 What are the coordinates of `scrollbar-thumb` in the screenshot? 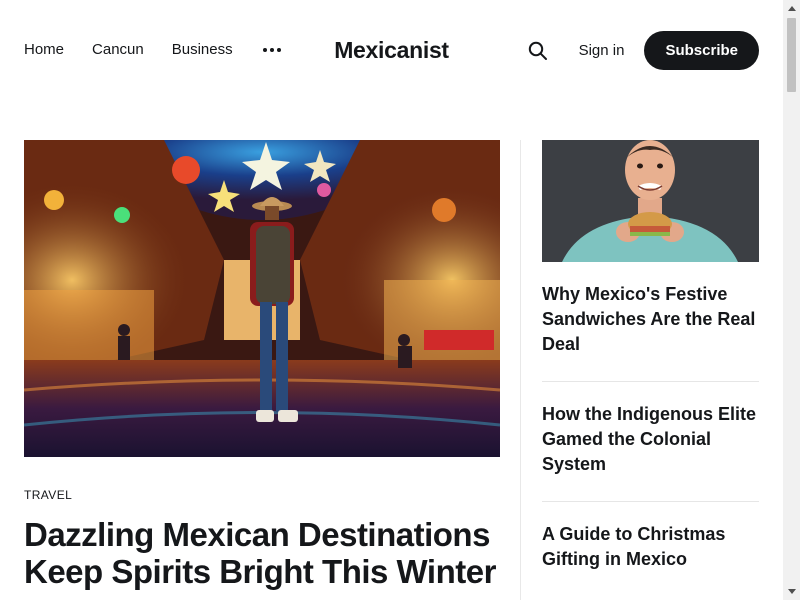 It's located at (791, 55).